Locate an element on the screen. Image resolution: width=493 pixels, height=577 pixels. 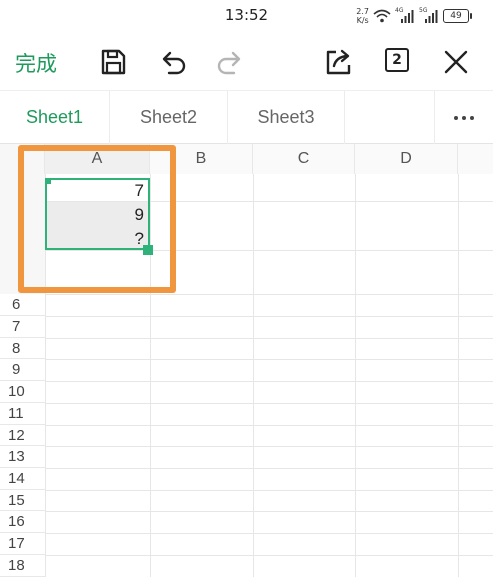
row-header-15: 15 is located at coordinates (22, 500).